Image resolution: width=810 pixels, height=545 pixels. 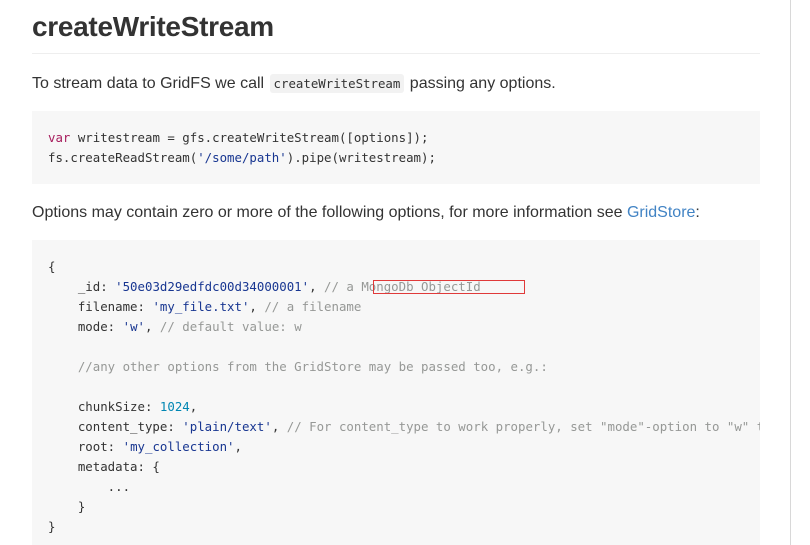 What do you see at coordinates (480, 83) in the screenshot?
I see `intro-text-after: passing any options.` at bounding box center [480, 83].